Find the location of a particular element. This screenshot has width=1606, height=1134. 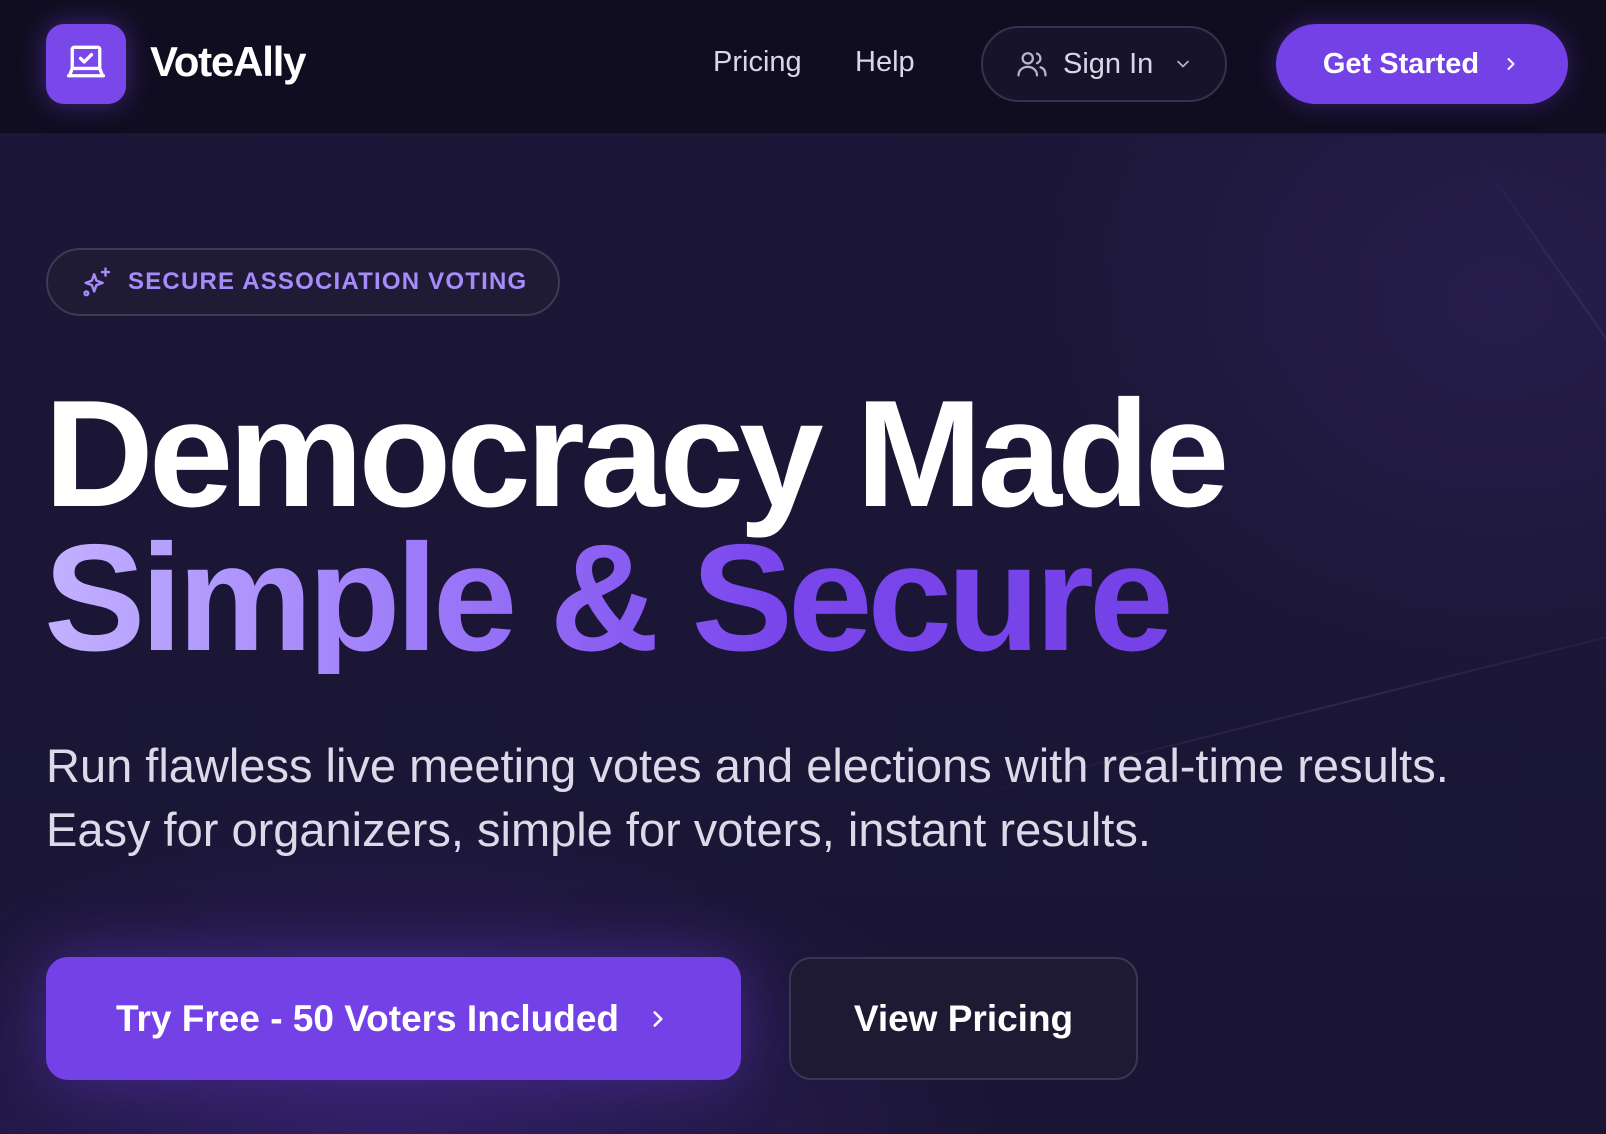

nav-link-pricing: Pricing is located at coordinates (757, 62).